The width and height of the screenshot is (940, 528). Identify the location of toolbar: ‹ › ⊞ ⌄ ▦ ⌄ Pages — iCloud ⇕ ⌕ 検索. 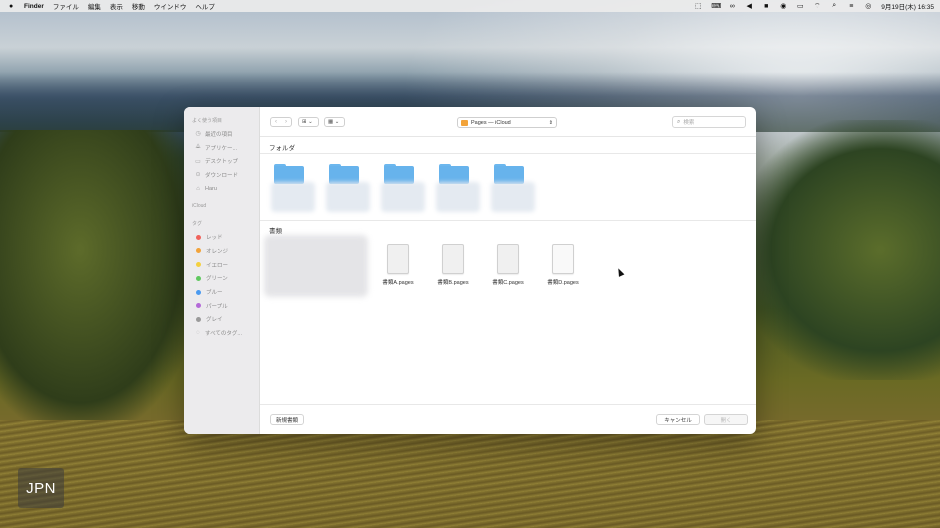
(508, 122).